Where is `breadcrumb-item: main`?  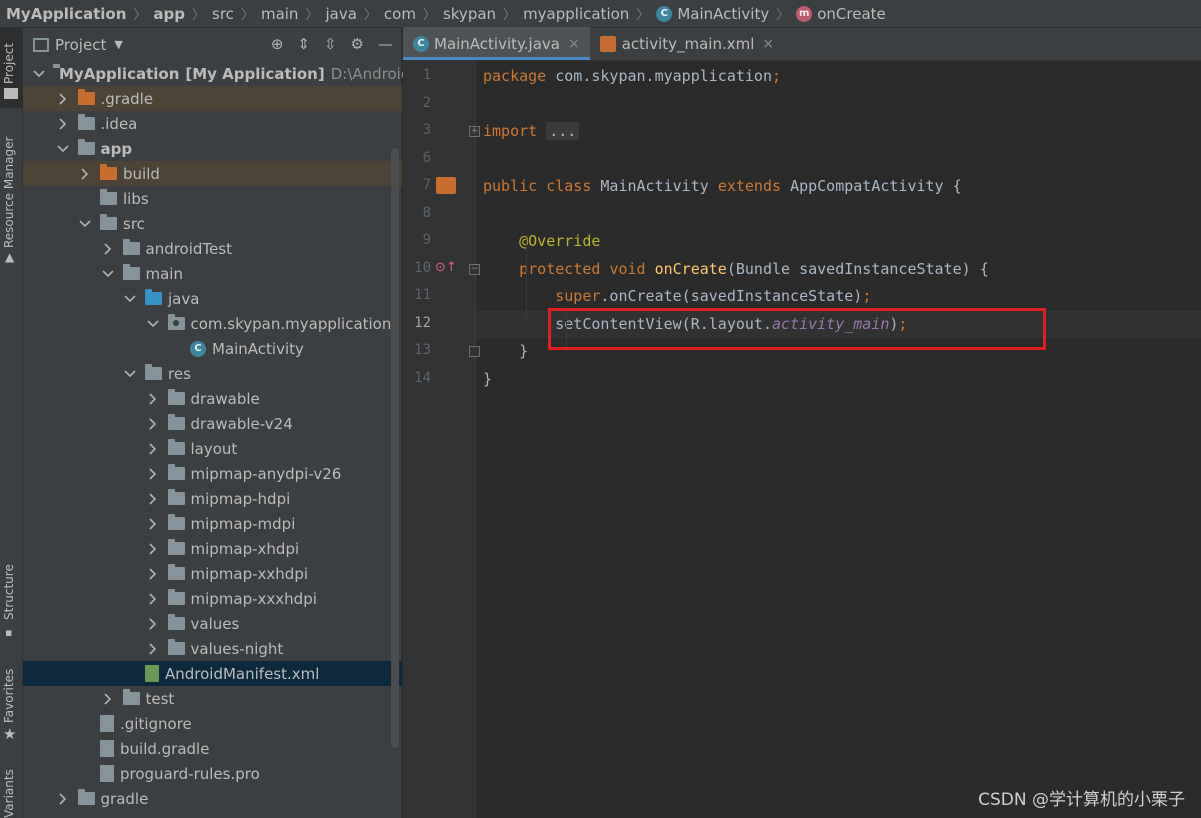 breadcrumb-item: main is located at coordinates (279, 14).